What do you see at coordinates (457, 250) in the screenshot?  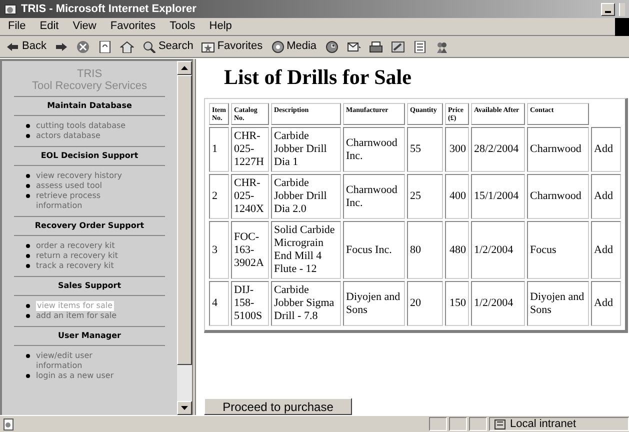 I see `table-cell: 480` at bounding box center [457, 250].